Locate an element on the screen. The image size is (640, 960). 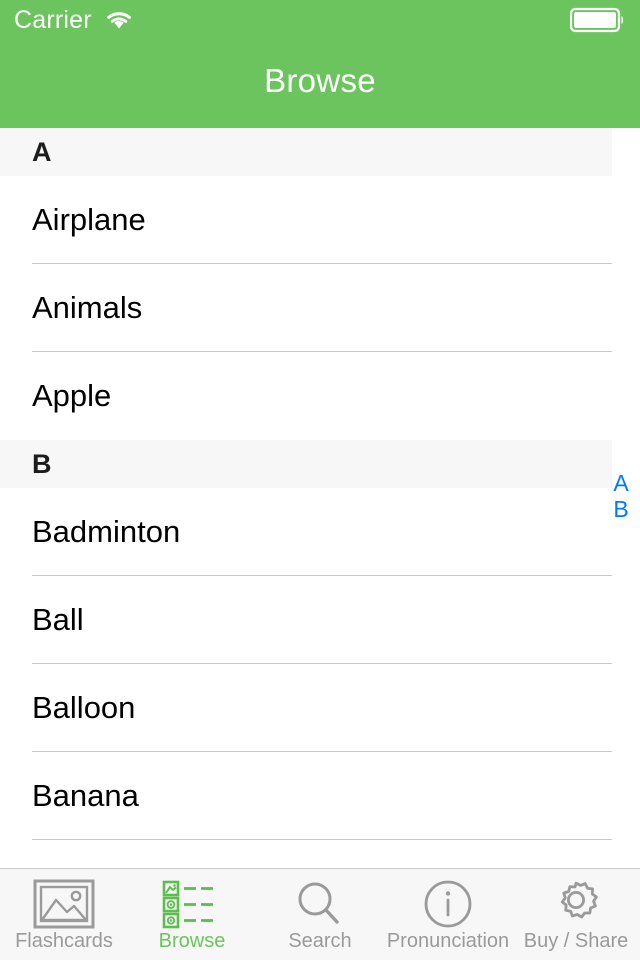
section-header-a: A is located at coordinates (306, 152).